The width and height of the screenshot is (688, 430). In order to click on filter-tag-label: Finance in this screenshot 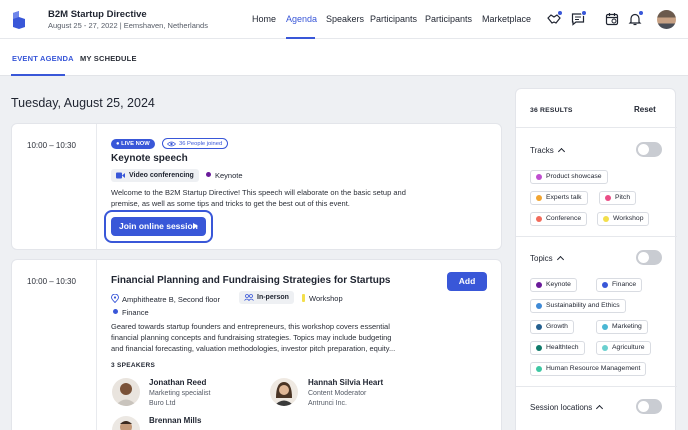, I will do `click(624, 284)`.